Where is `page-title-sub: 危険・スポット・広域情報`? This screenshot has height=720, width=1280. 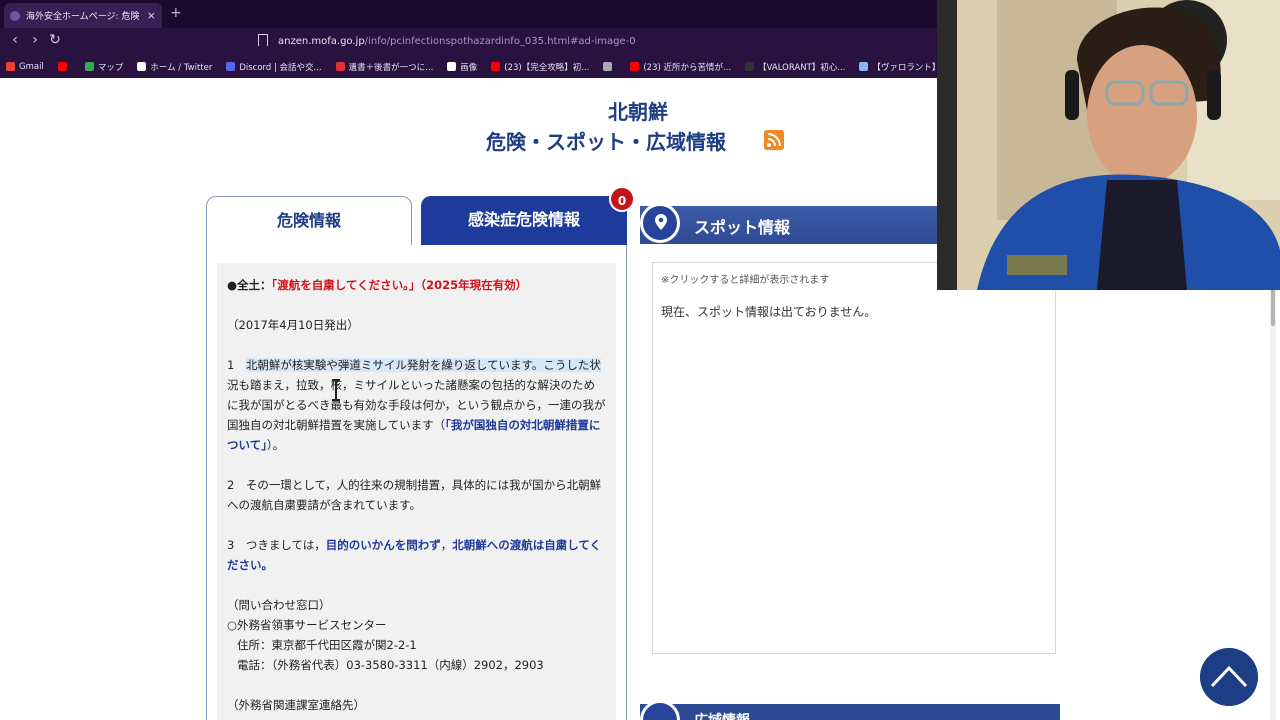 page-title-sub: 危険・スポット・広域情報 is located at coordinates (606, 142).